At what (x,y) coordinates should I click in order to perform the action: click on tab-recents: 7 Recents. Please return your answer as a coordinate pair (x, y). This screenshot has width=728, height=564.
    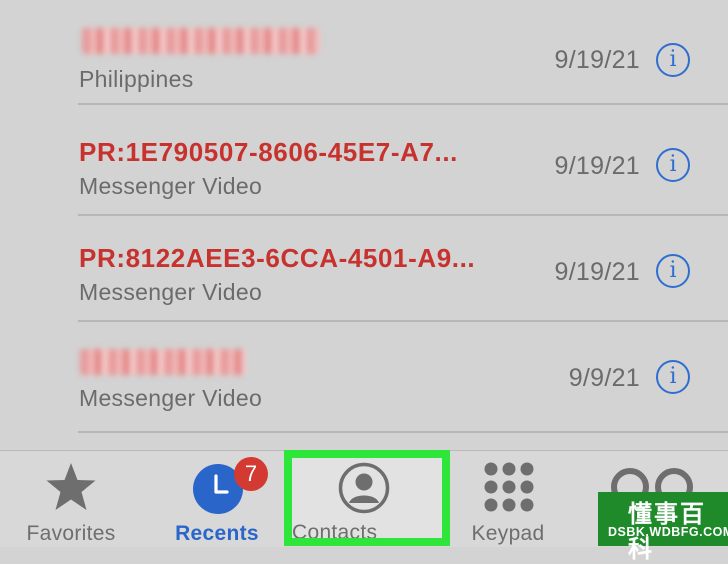
    Looking at the image, I should click on (217, 499).